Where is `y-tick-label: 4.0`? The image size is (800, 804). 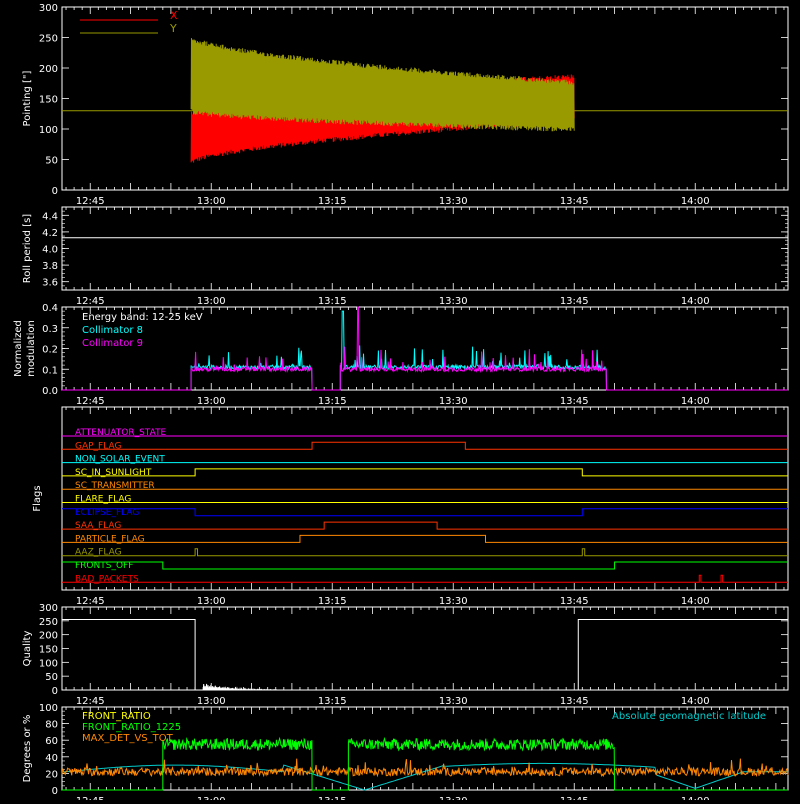 y-tick-label: 4.0 is located at coordinates (50, 250).